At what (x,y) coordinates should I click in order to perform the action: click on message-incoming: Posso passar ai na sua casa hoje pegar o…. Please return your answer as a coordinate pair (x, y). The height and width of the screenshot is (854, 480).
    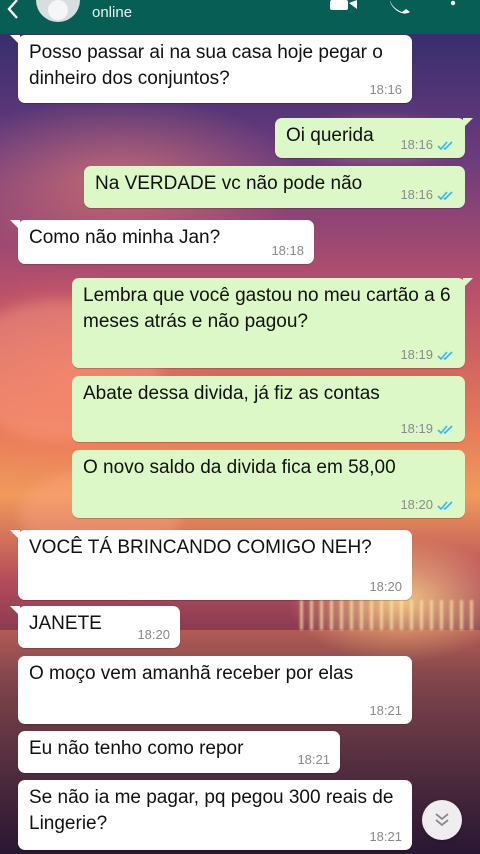
    Looking at the image, I should click on (211, 69).